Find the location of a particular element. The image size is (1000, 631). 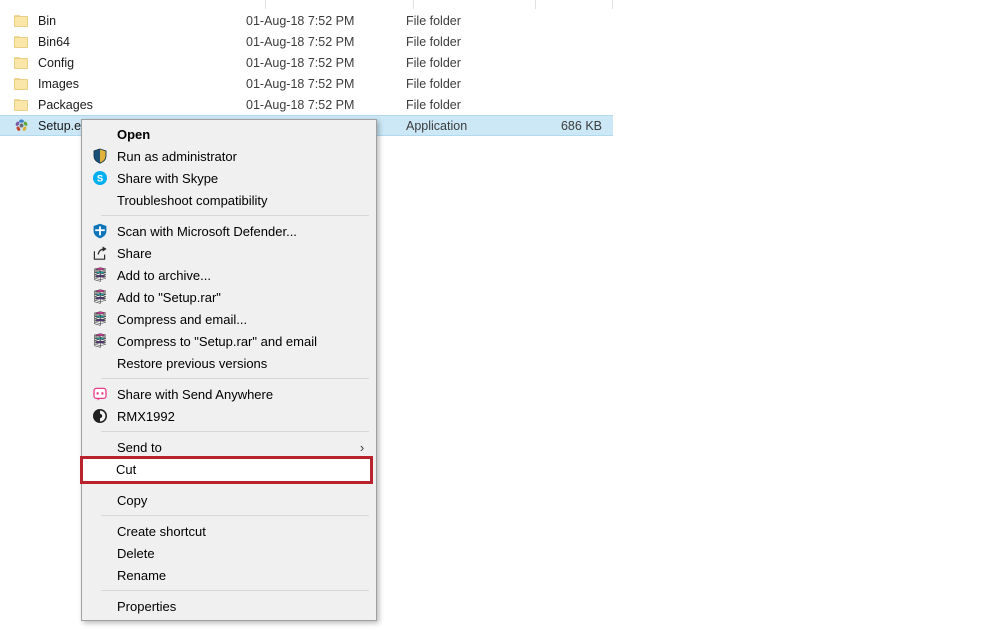

menu-item-label: Delete is located at coordinates (136, 553).